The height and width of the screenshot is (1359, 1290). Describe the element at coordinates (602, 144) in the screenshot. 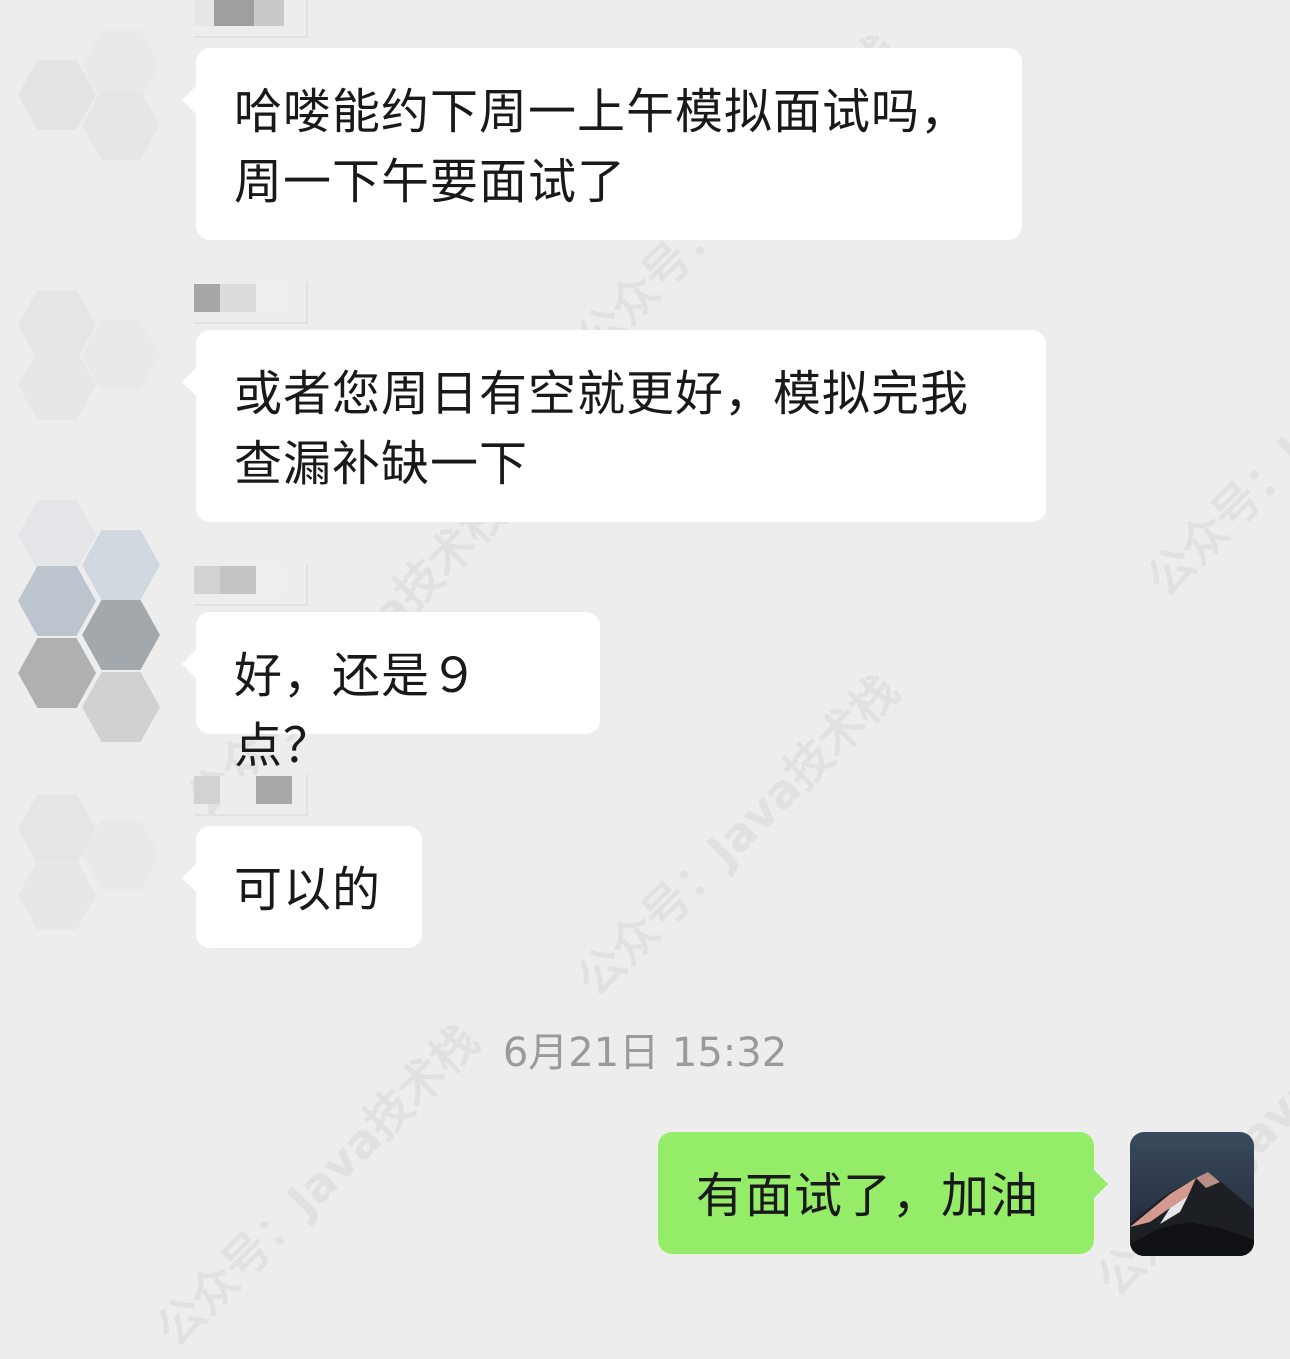

I see `message-bubble: 哈喽能约下周一上午模拟面试吗， 周一下午要面试了` at that location.